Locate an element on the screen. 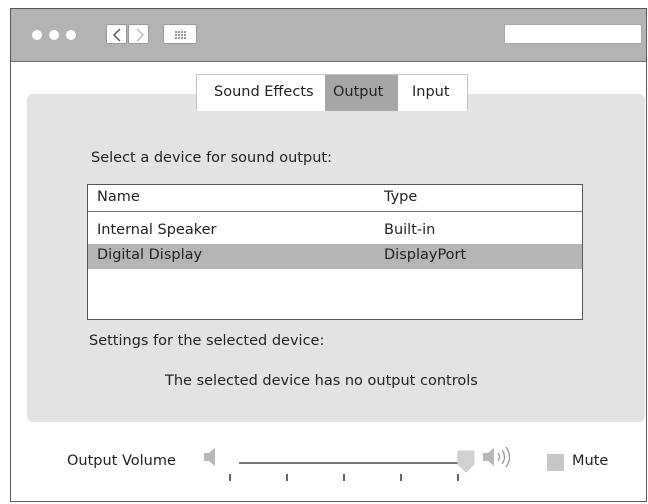  tab-output: Output is located at coordinates (361, 93).